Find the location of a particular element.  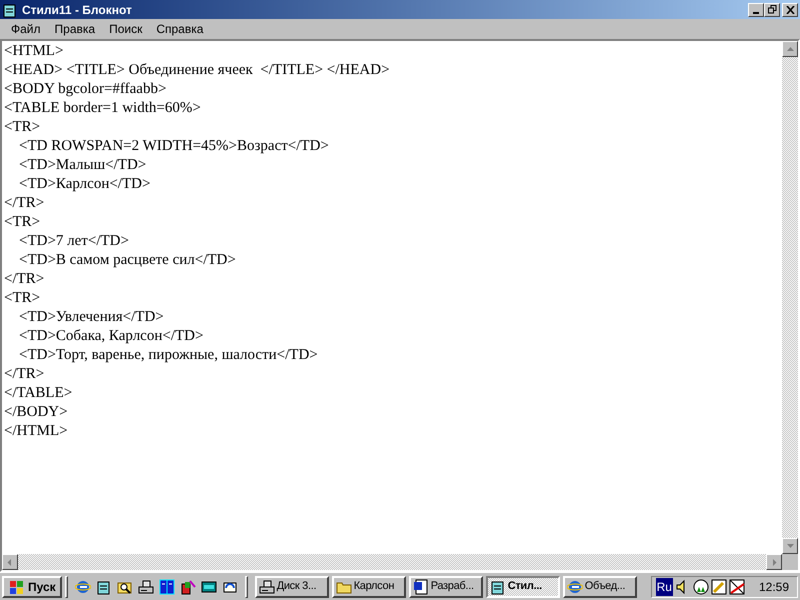

window-title: Стили11 - Блокнот is located at coordinates (77, 10).